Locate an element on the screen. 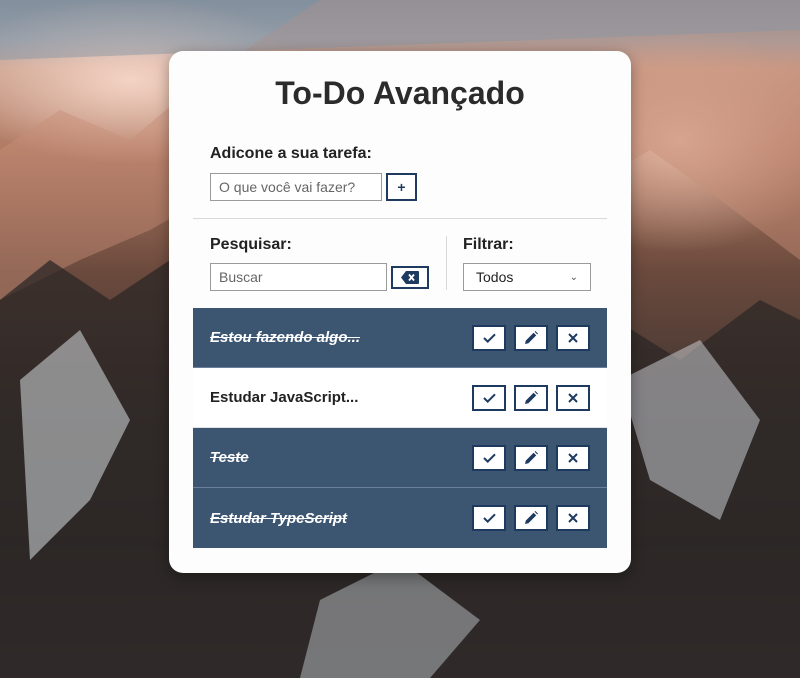 Image resolution: width=800 pixels, height=678 pixels. filter-selected-value: Todos is located at coordinates (495, 277).